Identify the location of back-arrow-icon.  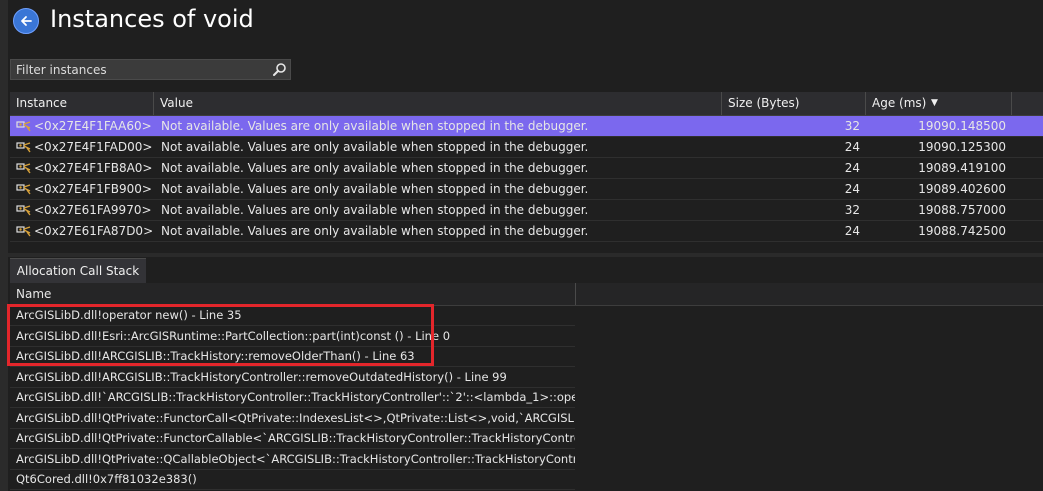
(26, 21).